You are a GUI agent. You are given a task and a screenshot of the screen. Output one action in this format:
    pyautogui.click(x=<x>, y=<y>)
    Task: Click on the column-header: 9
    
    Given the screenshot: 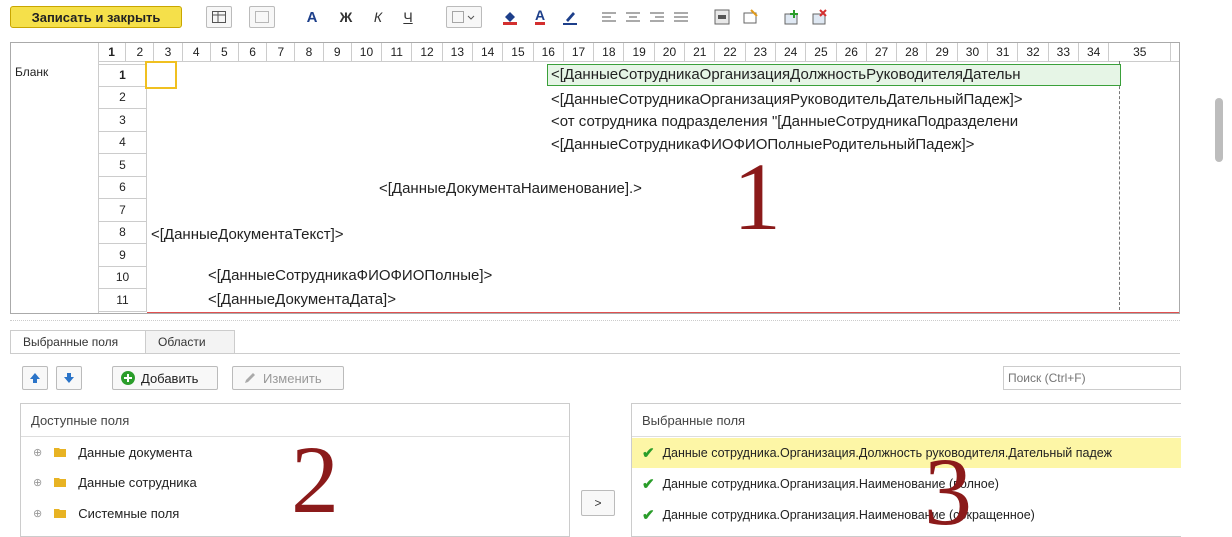 What is the action you would take?
    pyautogui.click(x=338, y=52)
    